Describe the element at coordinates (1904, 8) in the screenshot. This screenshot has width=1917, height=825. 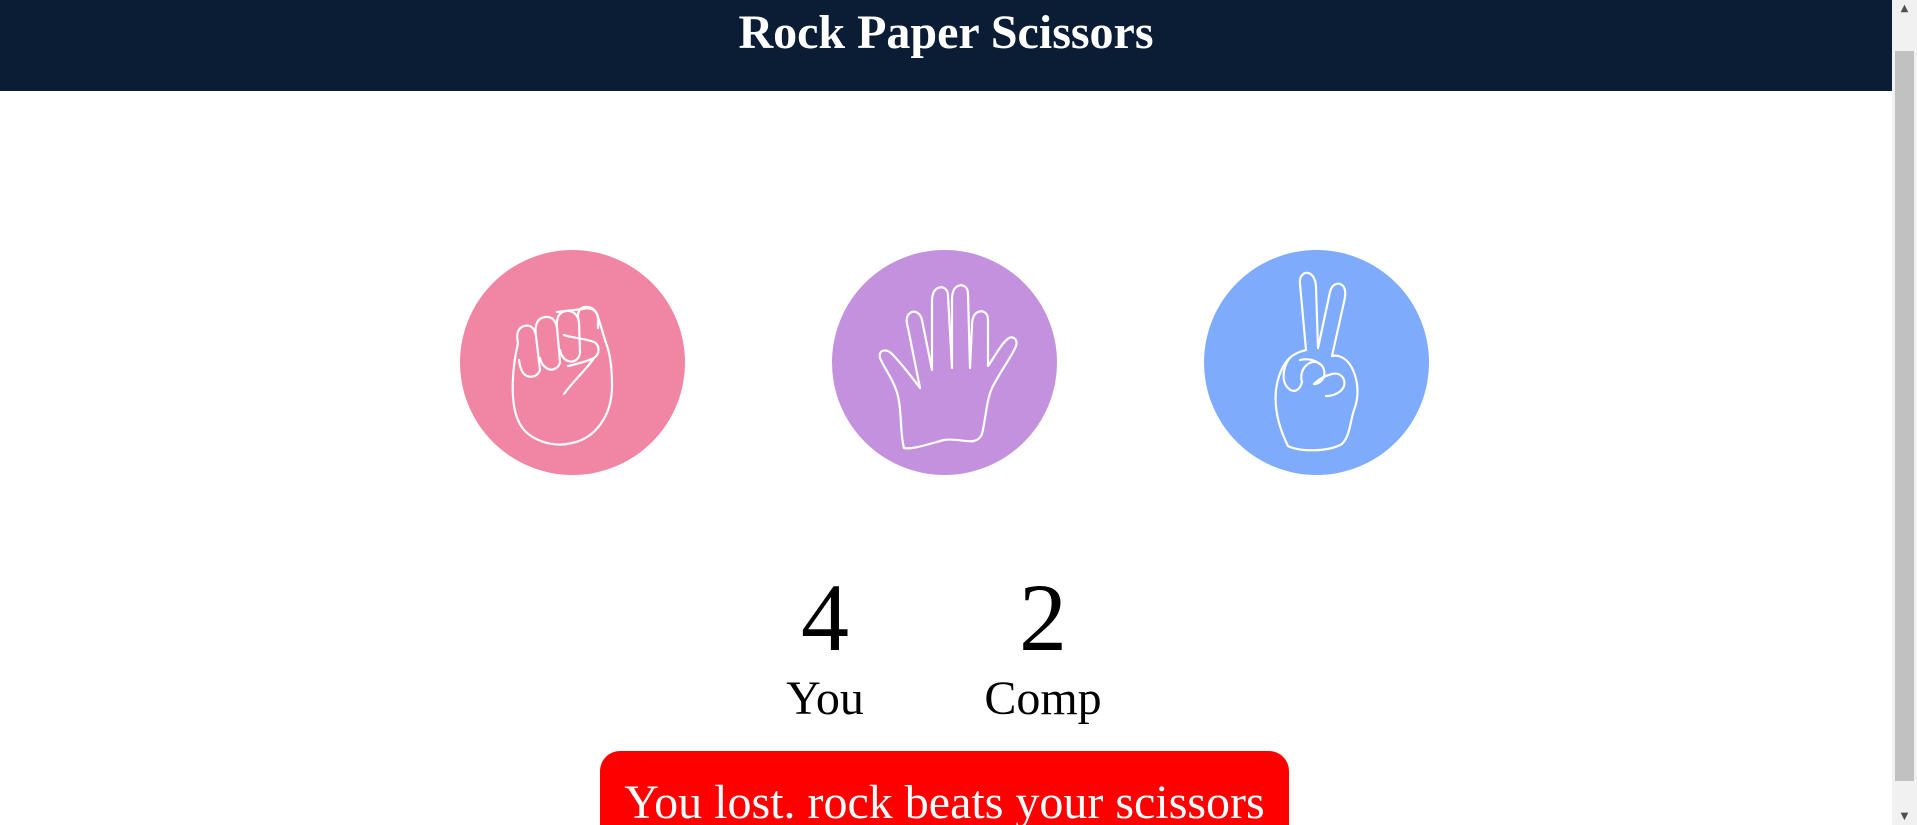
I see `scroll-up-arrow-icon: ▲` at that location.